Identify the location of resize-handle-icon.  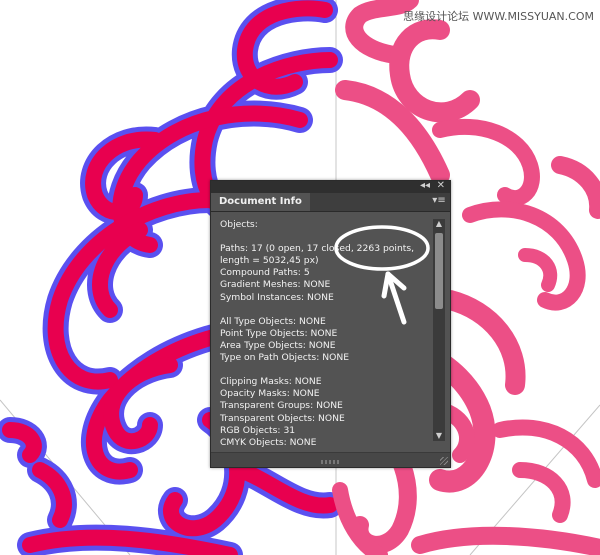
(444, 461).